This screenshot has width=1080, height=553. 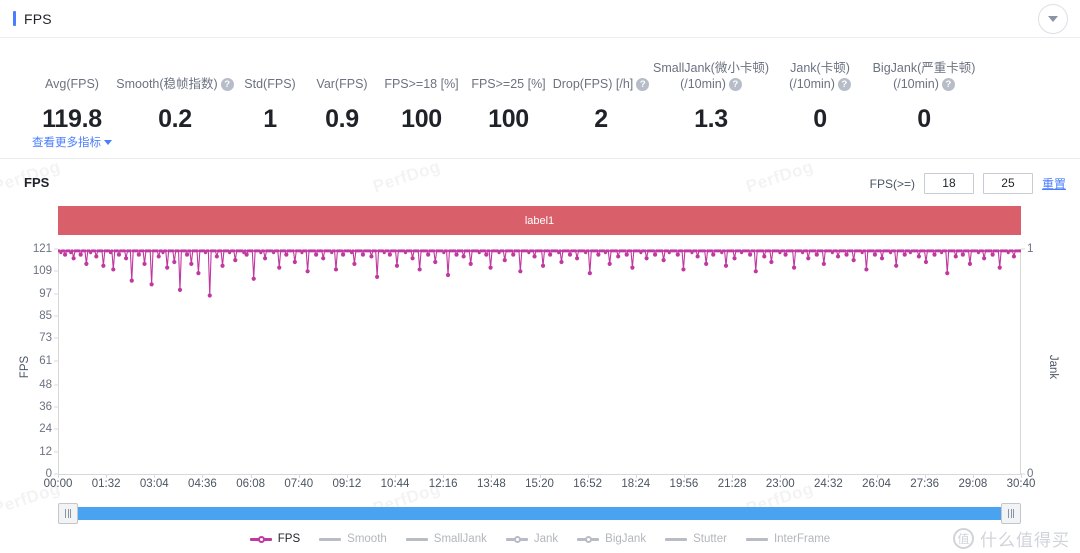 I want to click on metric-label: Std(FPS), so click(x=269, y=76).